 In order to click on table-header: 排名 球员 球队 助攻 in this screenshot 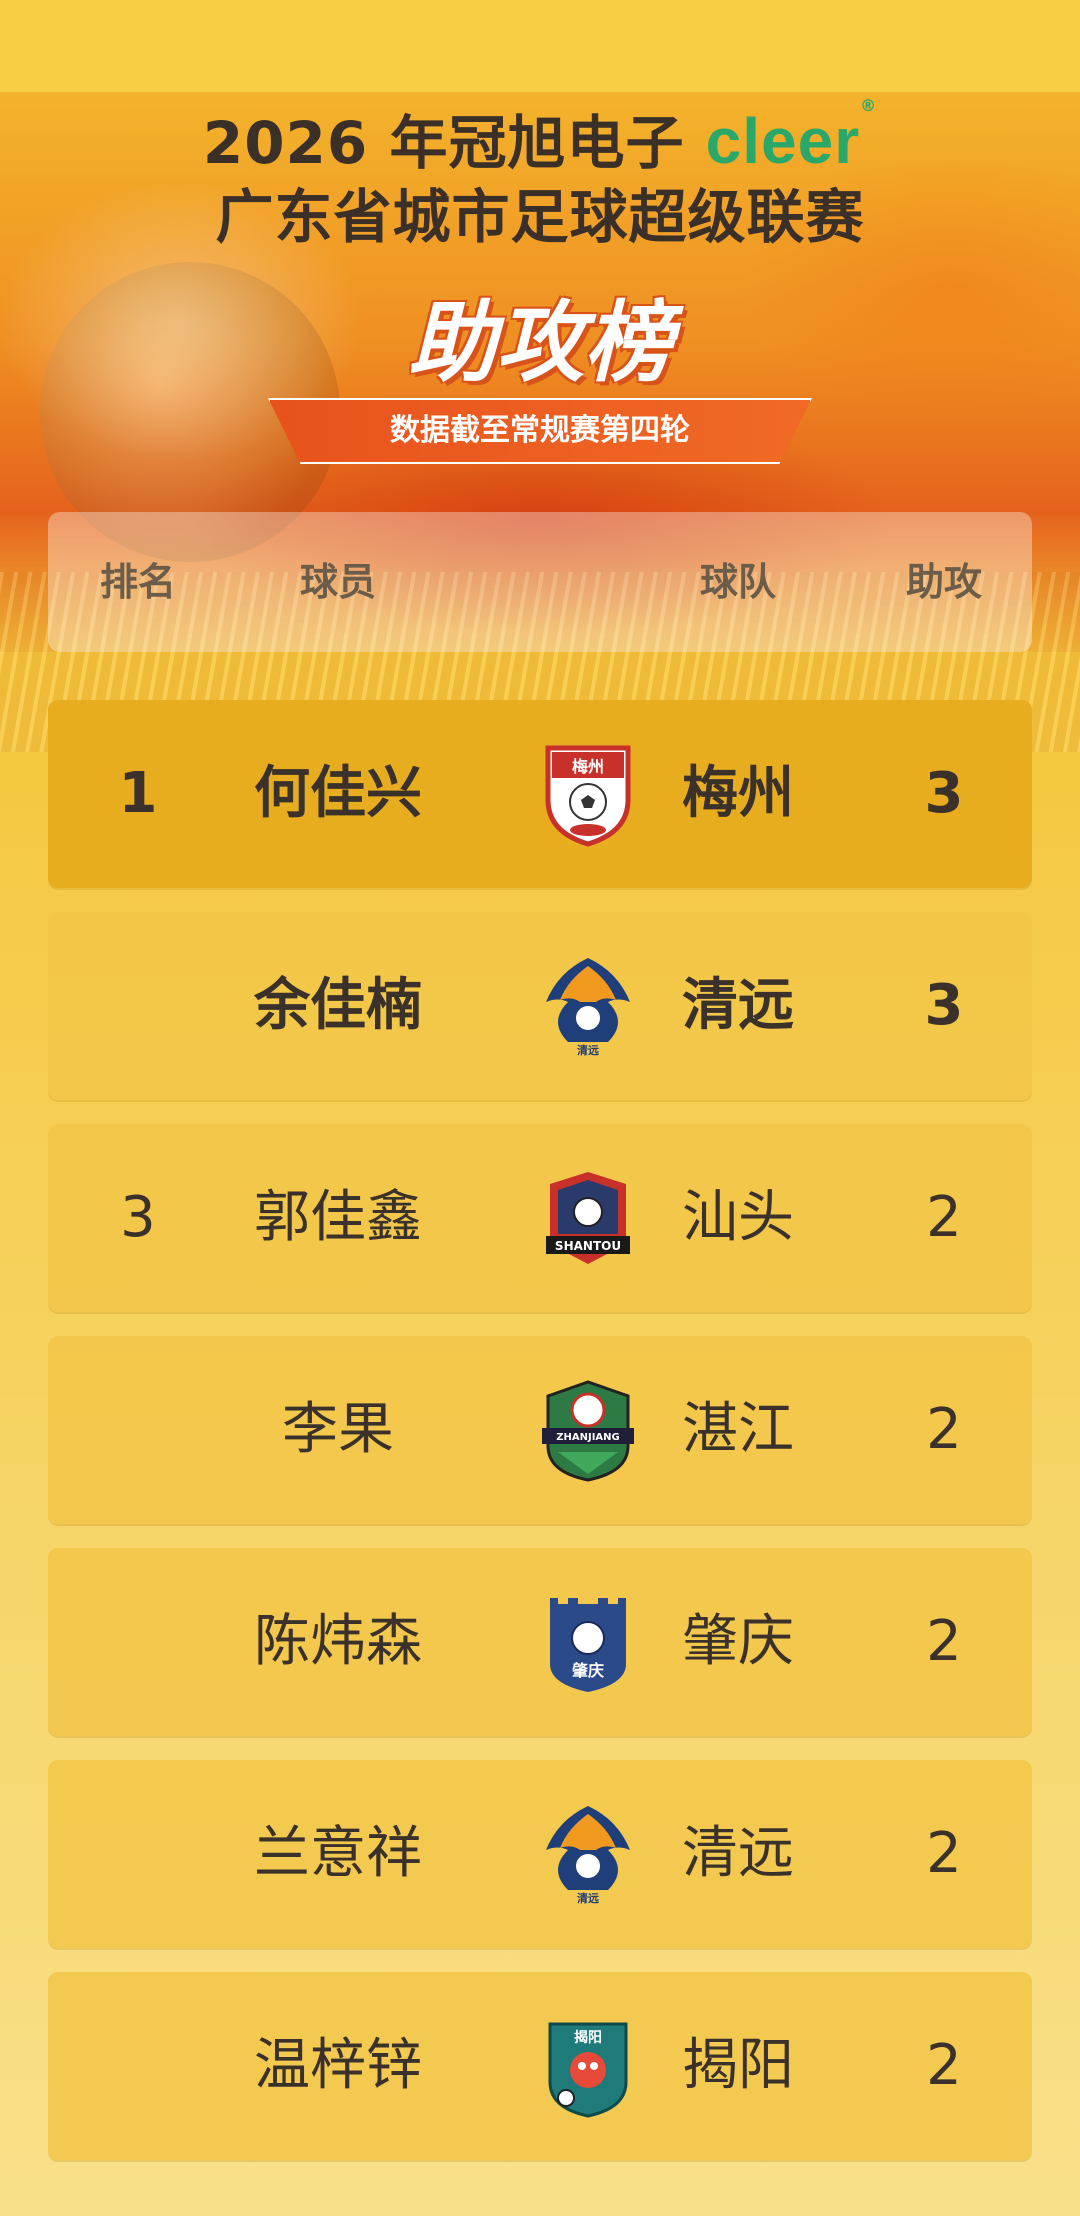, I will do `click(540, 582)`.